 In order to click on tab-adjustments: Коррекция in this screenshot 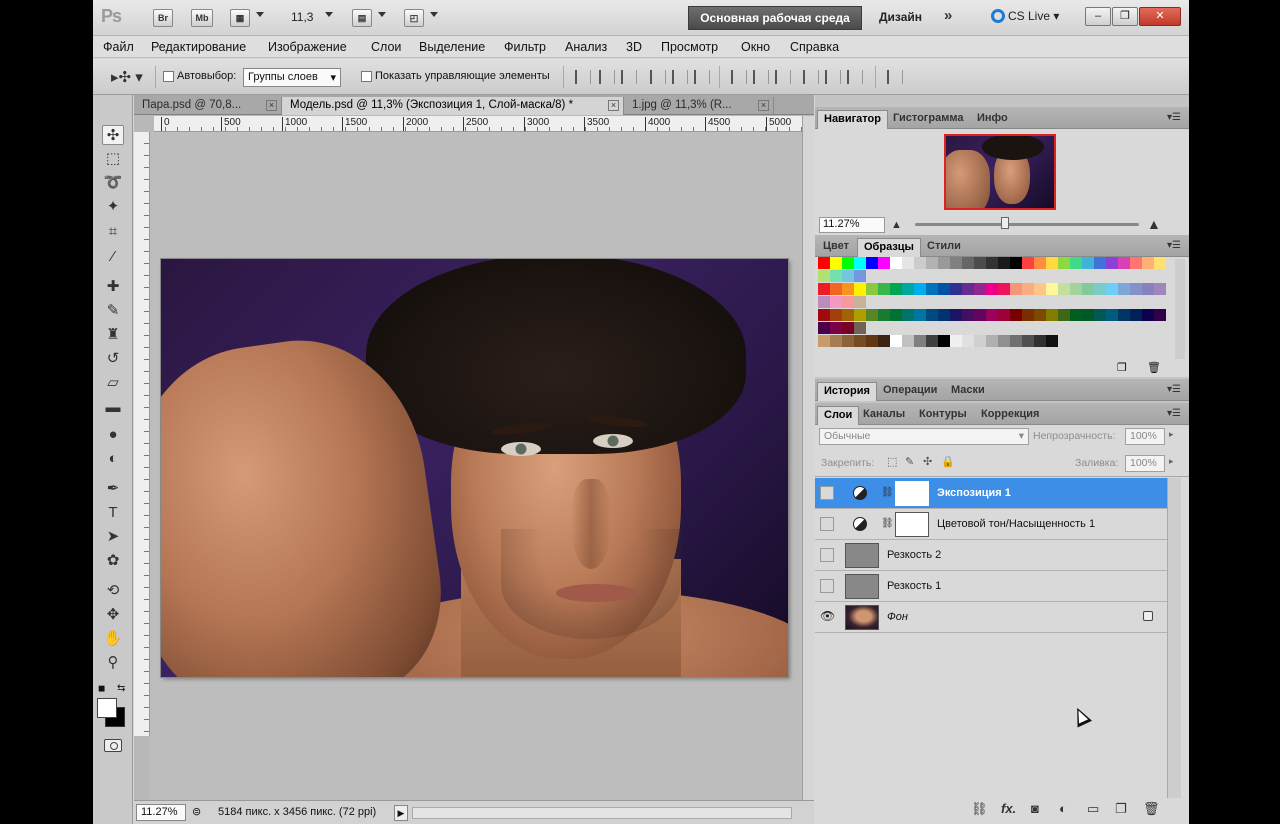, I will do `click(1010, 415)`.